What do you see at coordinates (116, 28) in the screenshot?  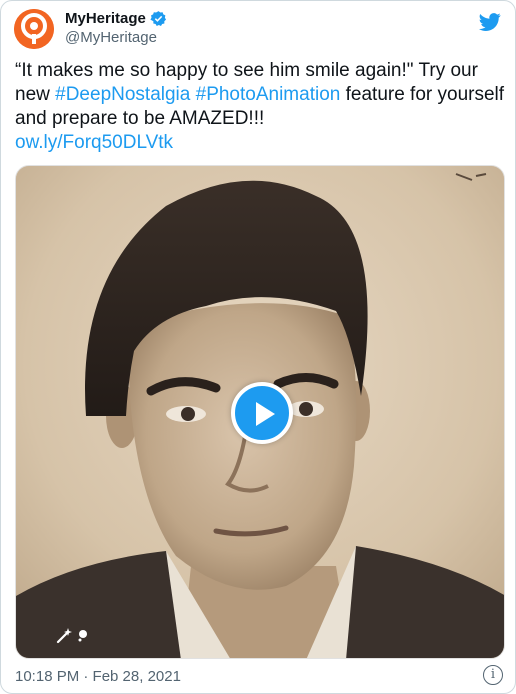 I see `author-block: MyHeritage @MyHeritage` at bounding box center [116, 28].